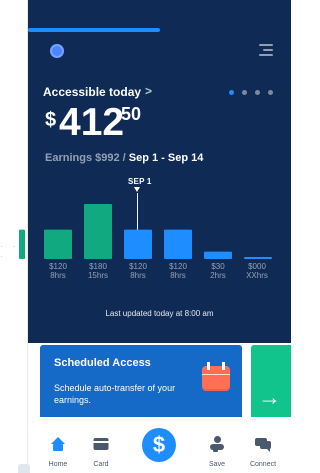 The height and width of the screenshot is (473, 320). What do you see at coordinates (97, 275) in the screenshot?
I see `chart-hours-label: 15hrs` at bounding box center [97, 275].